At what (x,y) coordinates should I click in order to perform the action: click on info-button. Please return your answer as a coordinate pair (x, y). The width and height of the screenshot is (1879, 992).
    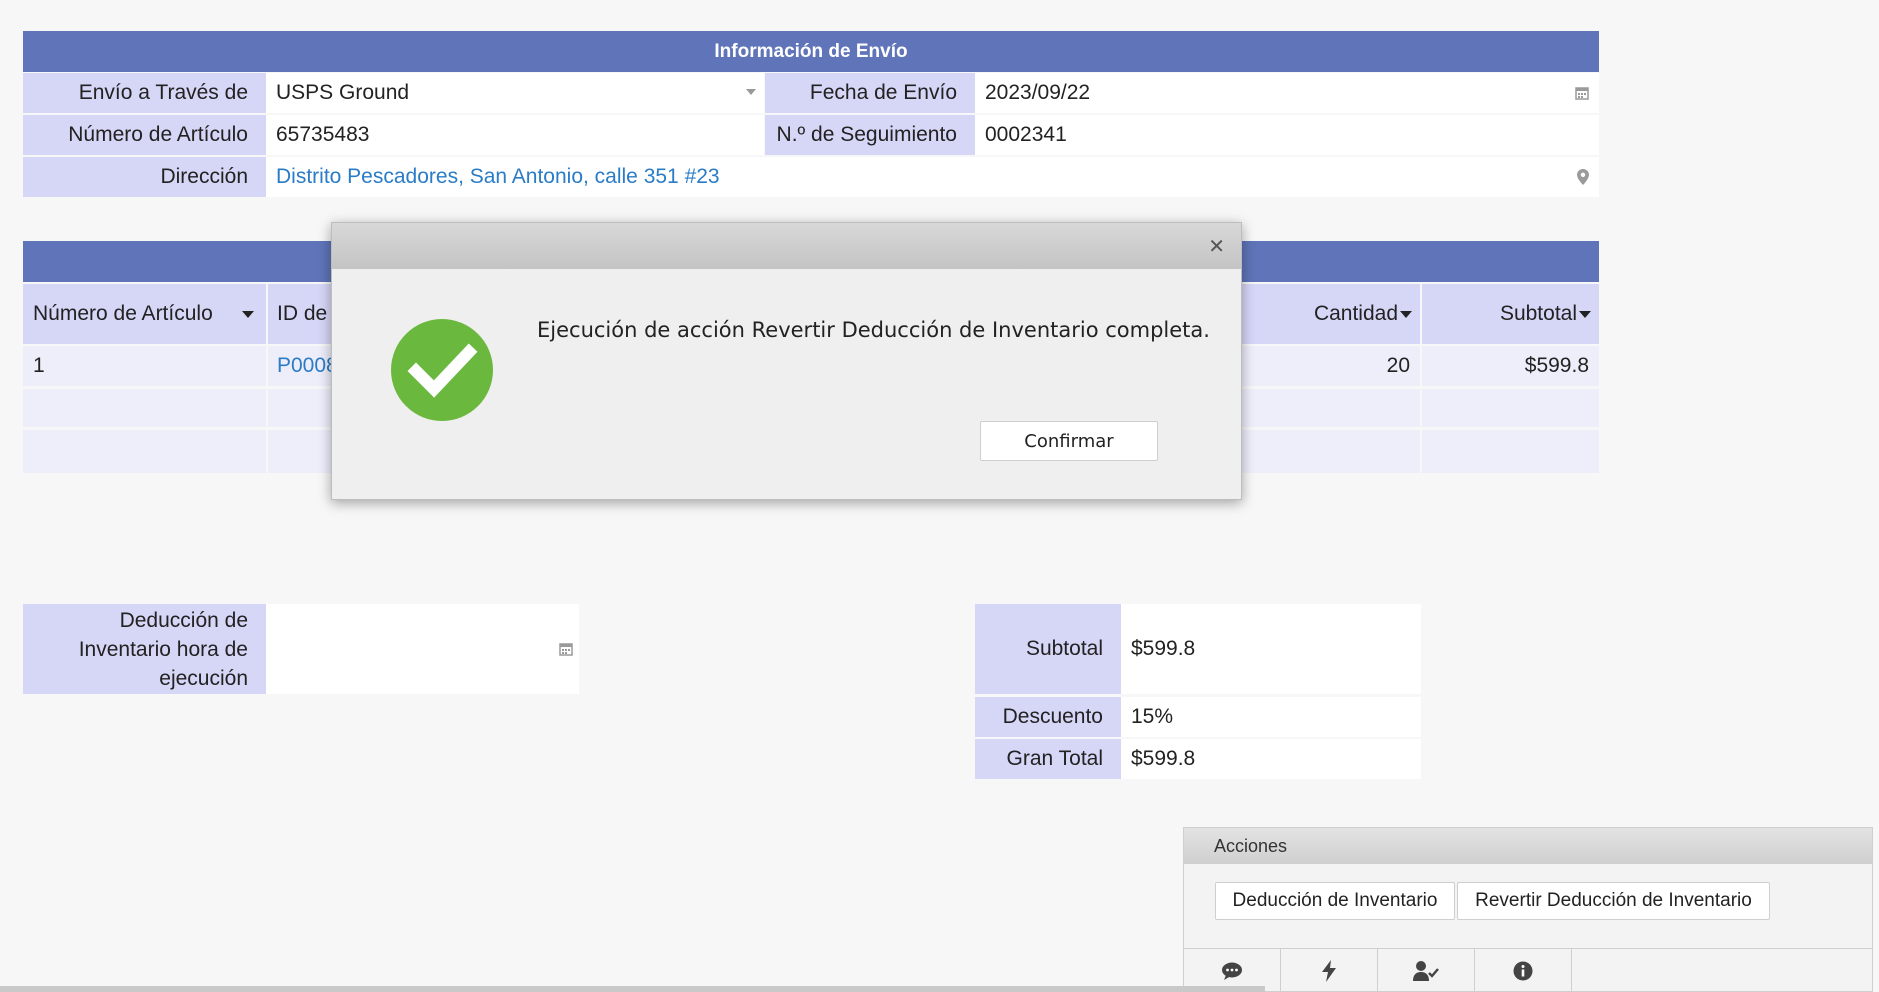
    Looking at the image, I should click on (1523, 970).